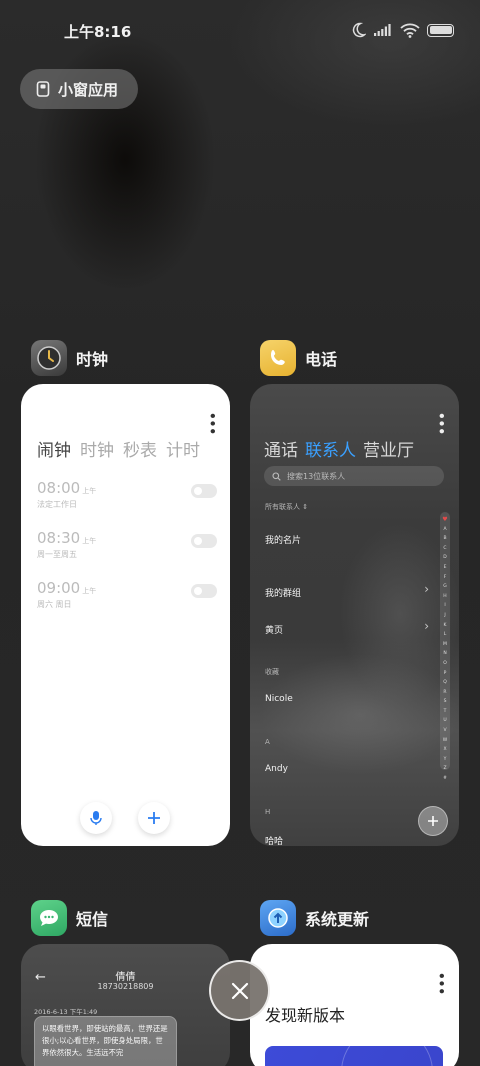  Describe the element at coordinates (276, 476) in the screenshot. I see `search-icon` at that location.